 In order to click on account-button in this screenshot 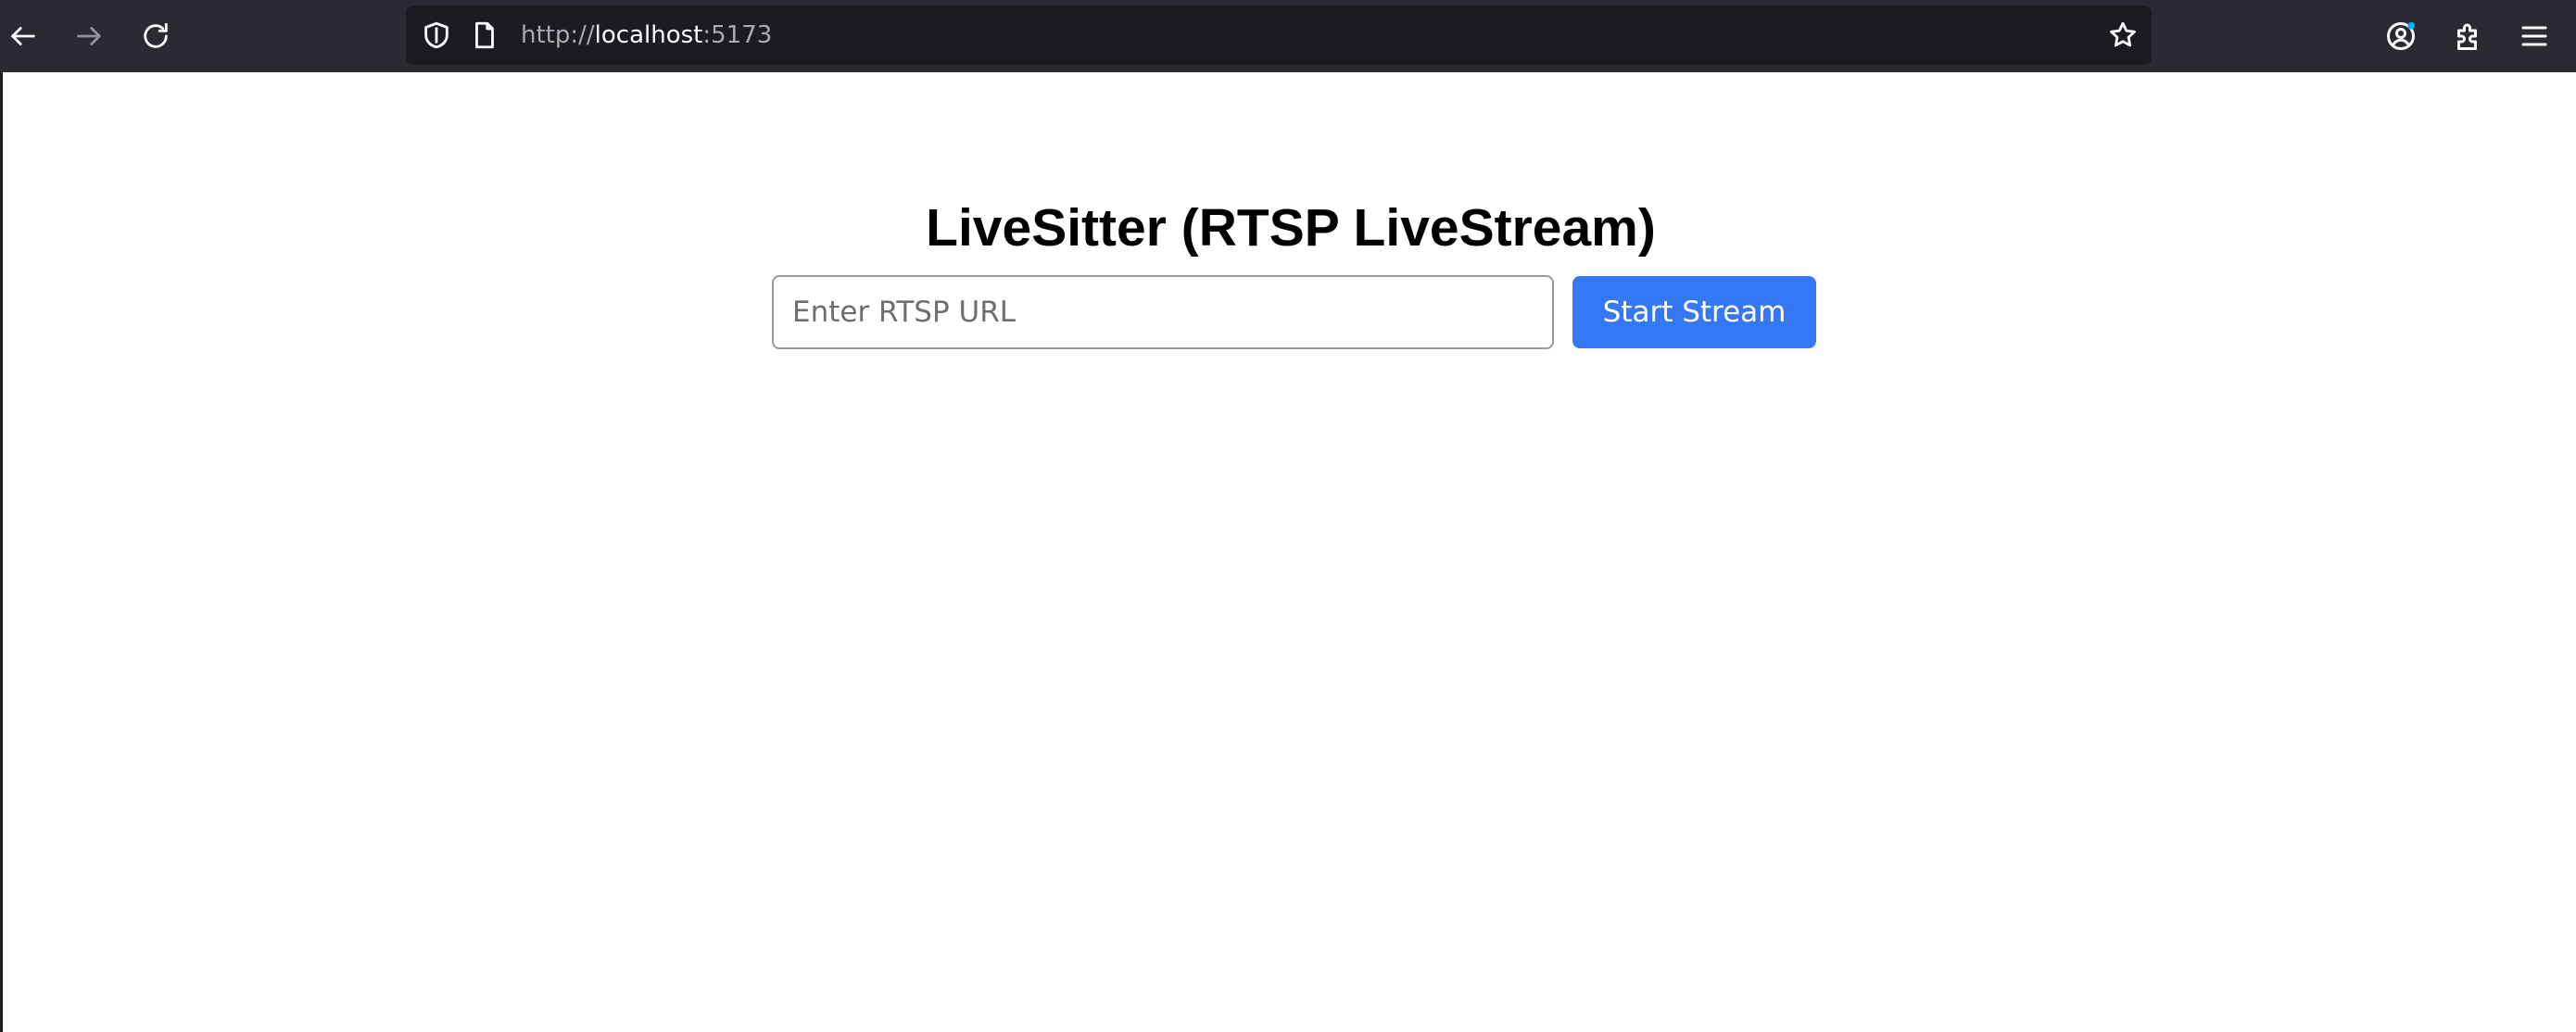, I will do `click(2400, 36)`.